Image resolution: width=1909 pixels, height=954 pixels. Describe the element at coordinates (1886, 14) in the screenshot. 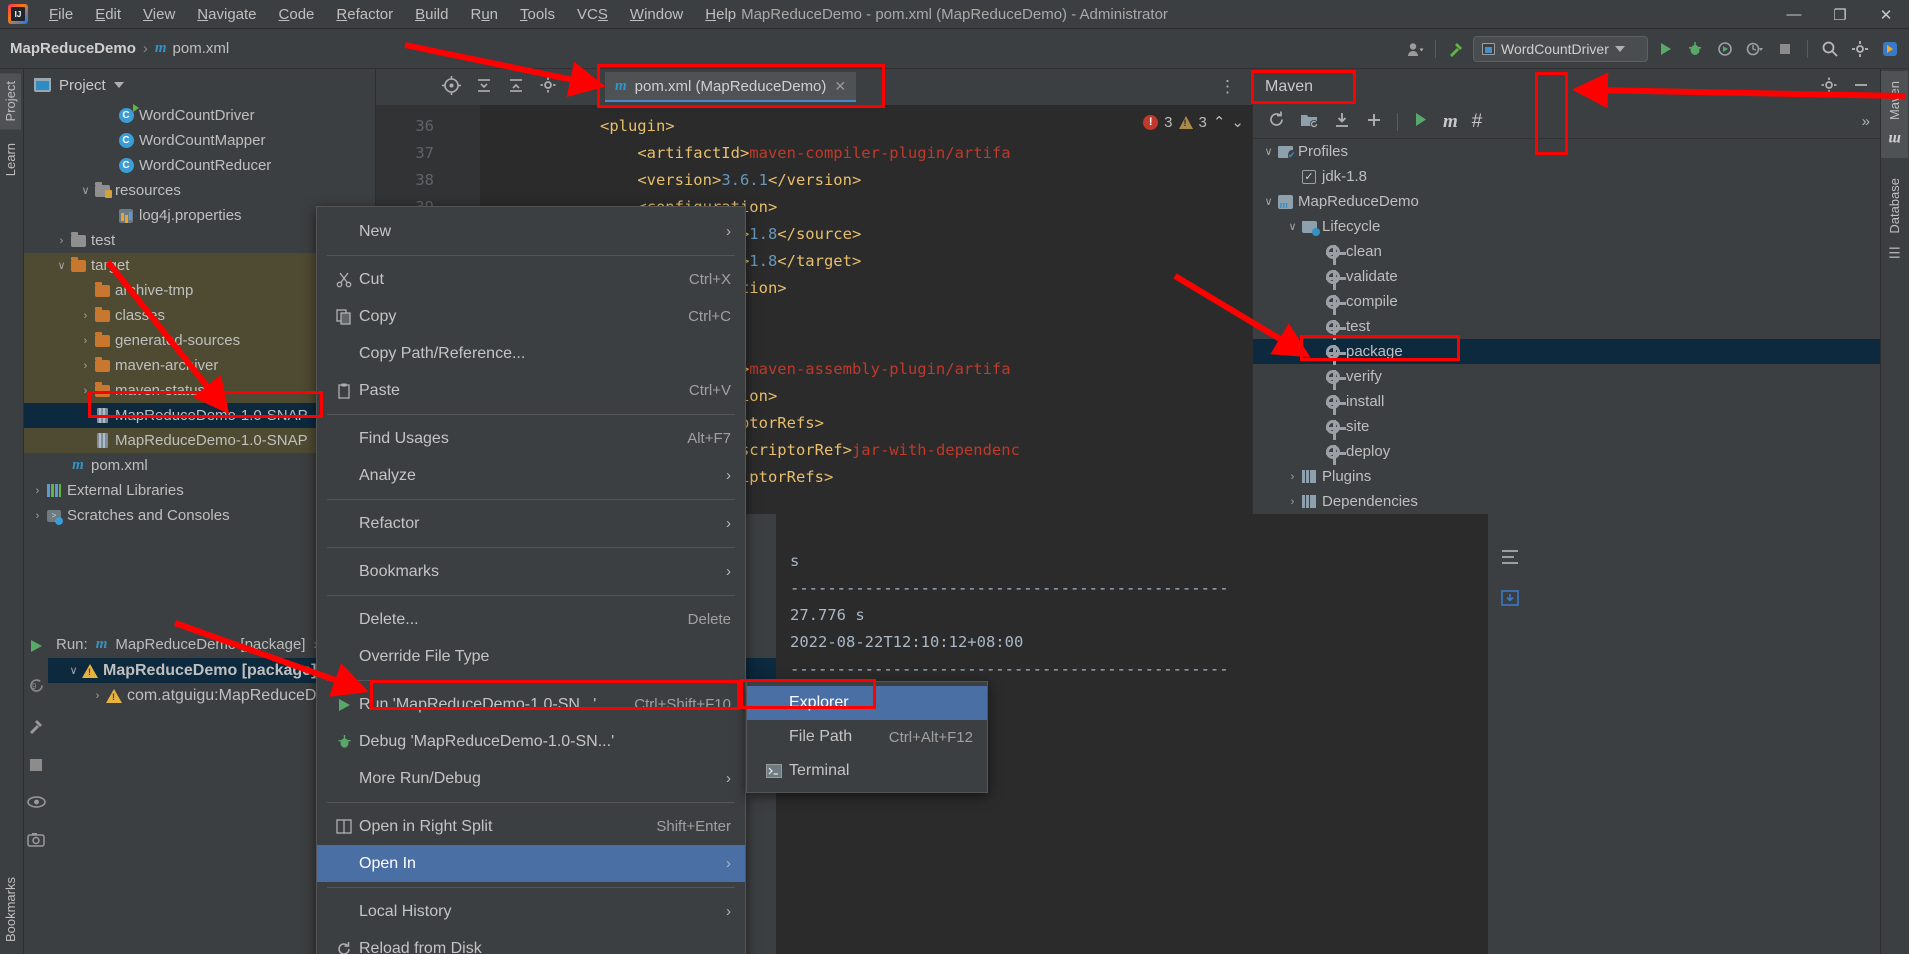

I see `close-button: ✕` at that location.